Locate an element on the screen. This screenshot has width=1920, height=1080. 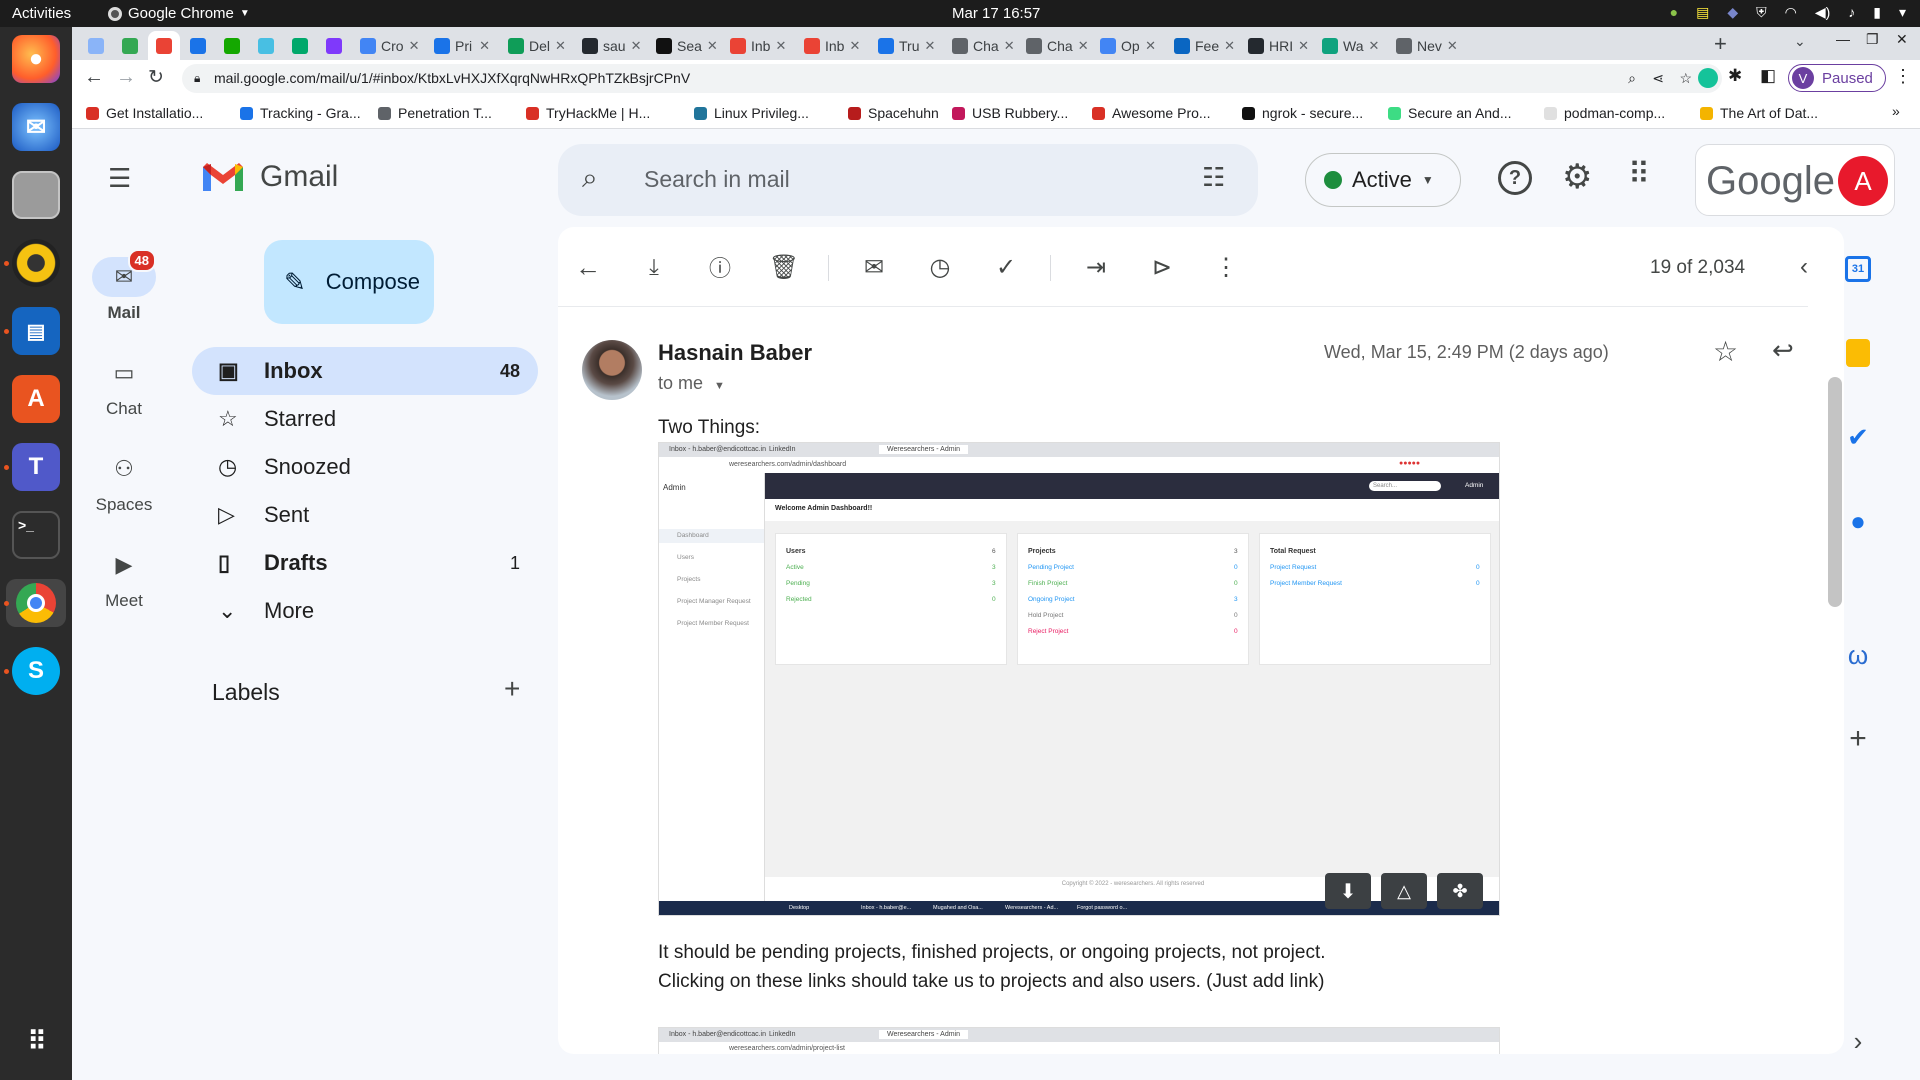
shield-icon: ⛨ is located at coordinates (1761, 12).